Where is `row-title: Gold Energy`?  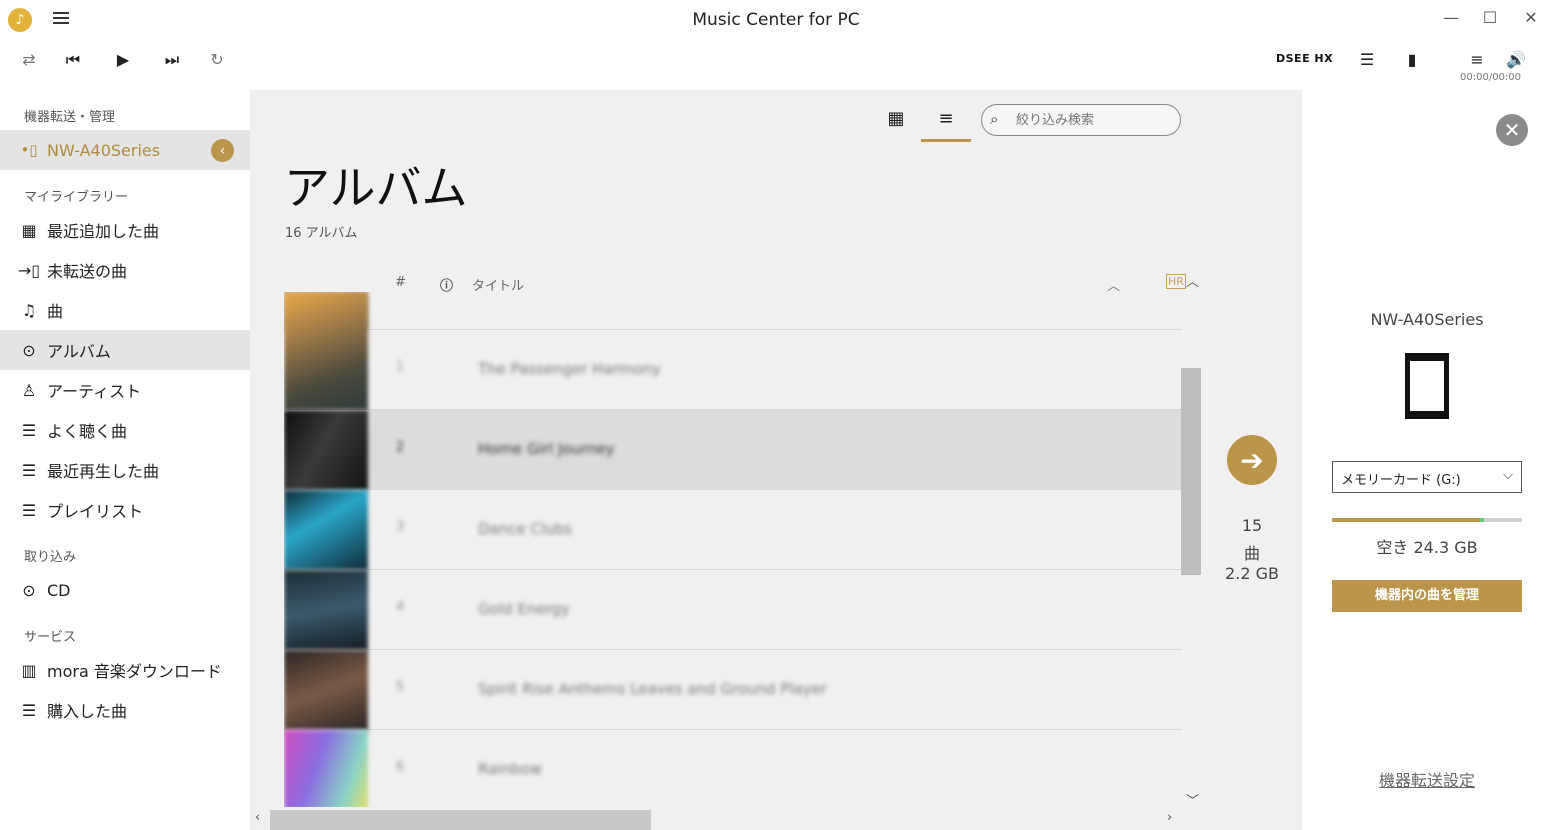 row-title: Gold Energy is located at coordinates (524, 609).